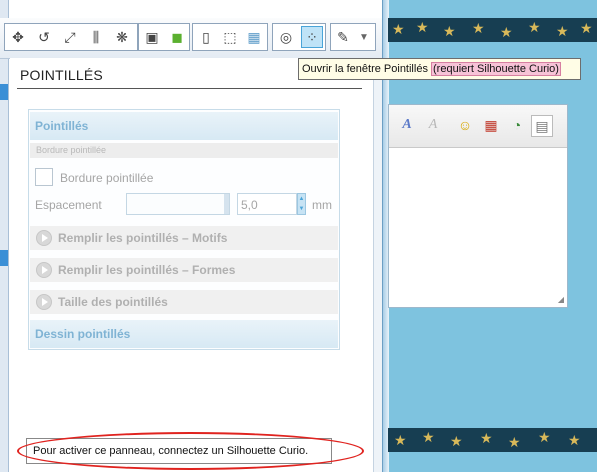 The width and height of the screenshot is (597, 472). What do you see at coordinates (254, 37) in the screenshot?
I see `grid-icon: ▦` at bounding box center [254, 37].